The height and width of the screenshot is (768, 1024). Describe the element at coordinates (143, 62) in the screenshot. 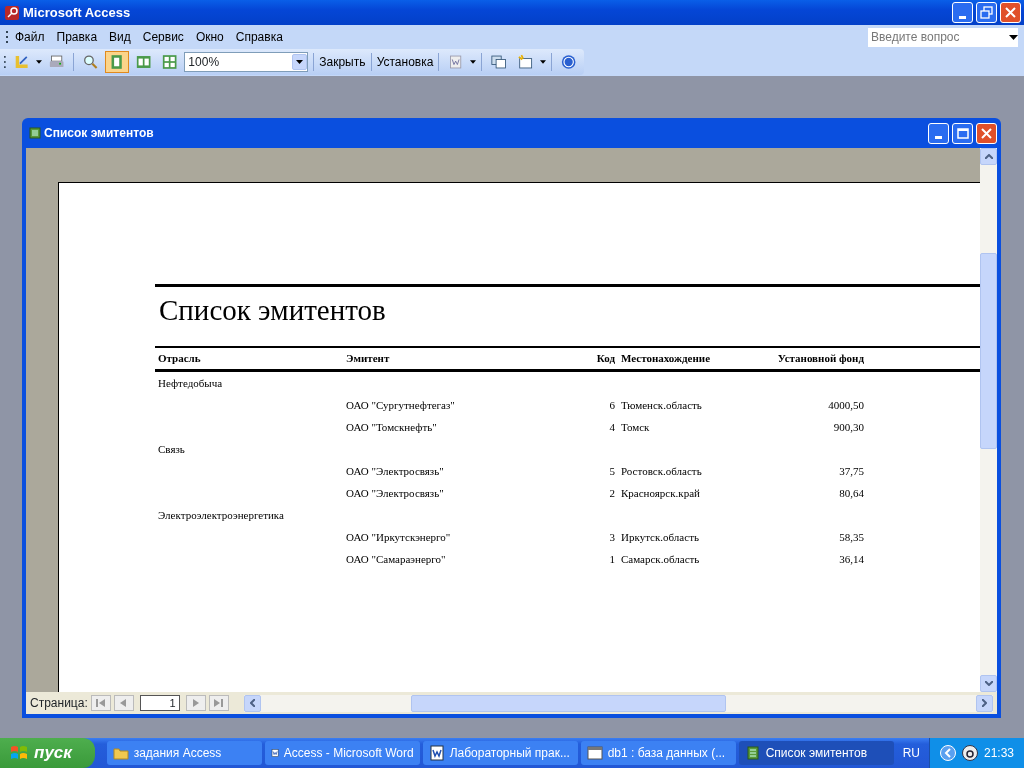

I see `two-pages-icon` at that location.